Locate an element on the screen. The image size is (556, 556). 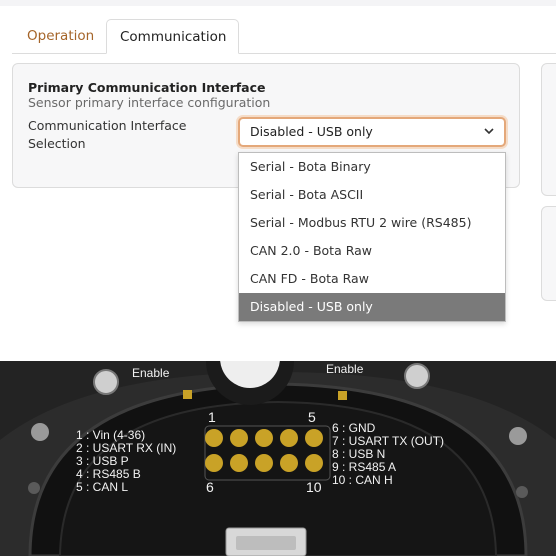
tab-communication: Communication is located at coordinates (172, 36).